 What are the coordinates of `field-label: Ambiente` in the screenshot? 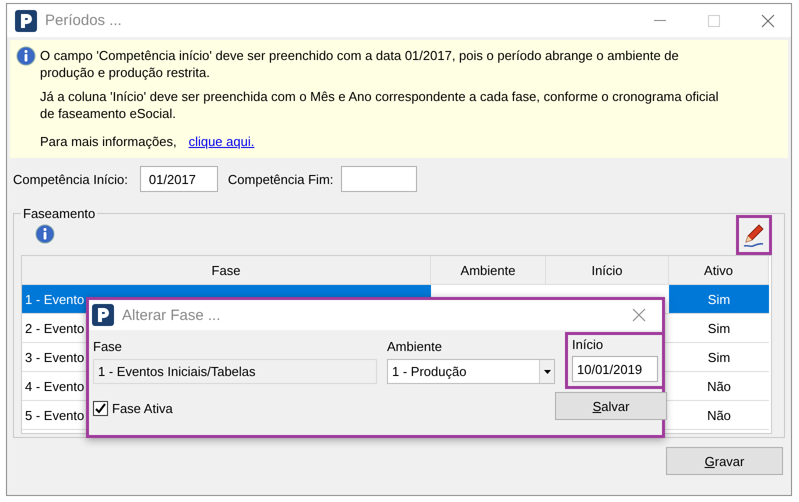 It's located at (415, 346).